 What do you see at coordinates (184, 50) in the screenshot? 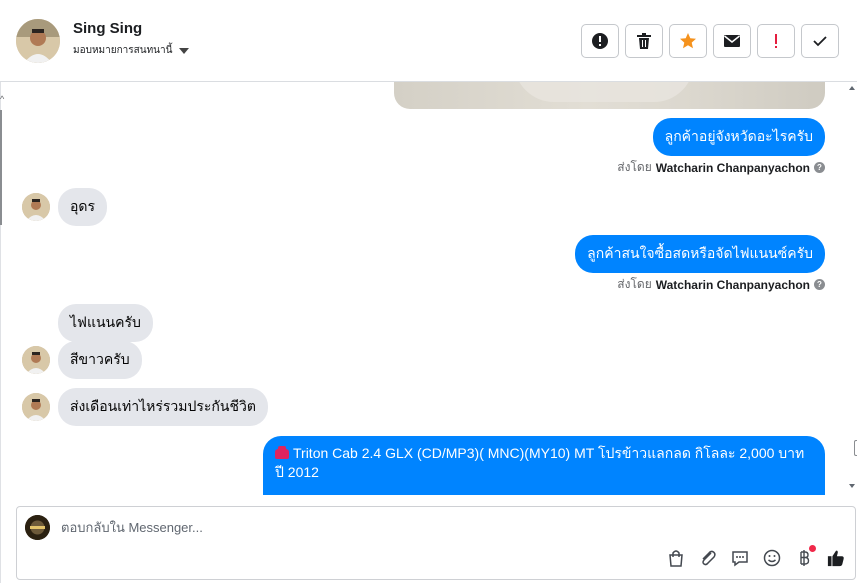
I see `caret-down-icon` at bounding box center [184, 50].